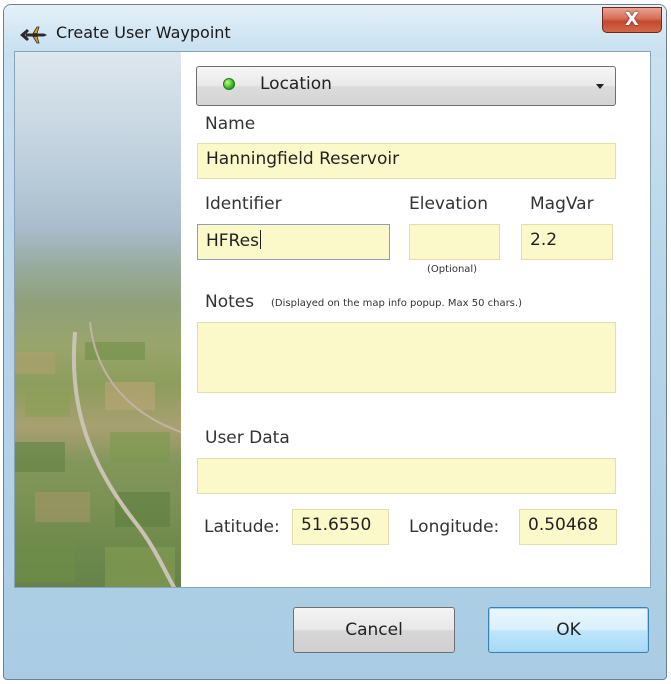 The width and height of the screenshot is (671, 684). What do you see at coordinates (260, 239) in the screenshot?
I see `text-cursor` at bounding box center [260, 239].